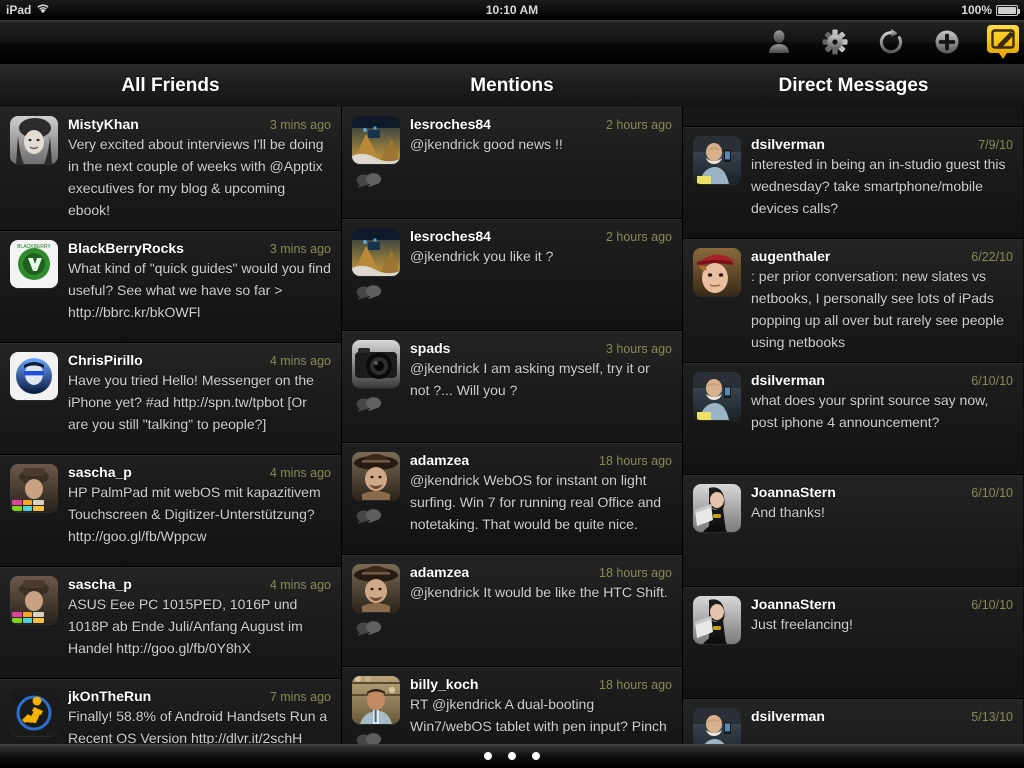 This screenshot has height=768, width=1024. Describe the element at coordinates (882, 531) in the screenshot. I see `tweet-body: JoannaStern 6/10/10 And thanks!` at that location.